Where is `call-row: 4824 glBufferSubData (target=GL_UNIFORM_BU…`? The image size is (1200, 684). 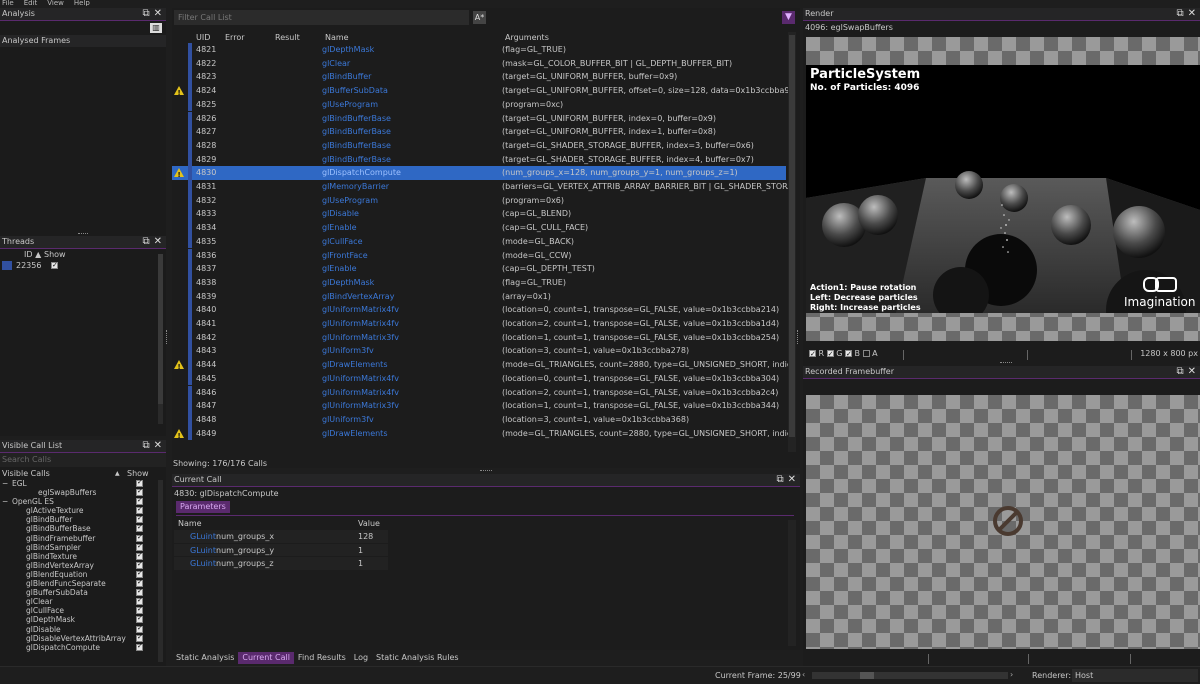
call-row: 4824 glBufferSubData (target=GL_UNIFORM_BU… is located at coordinates (480, 92).